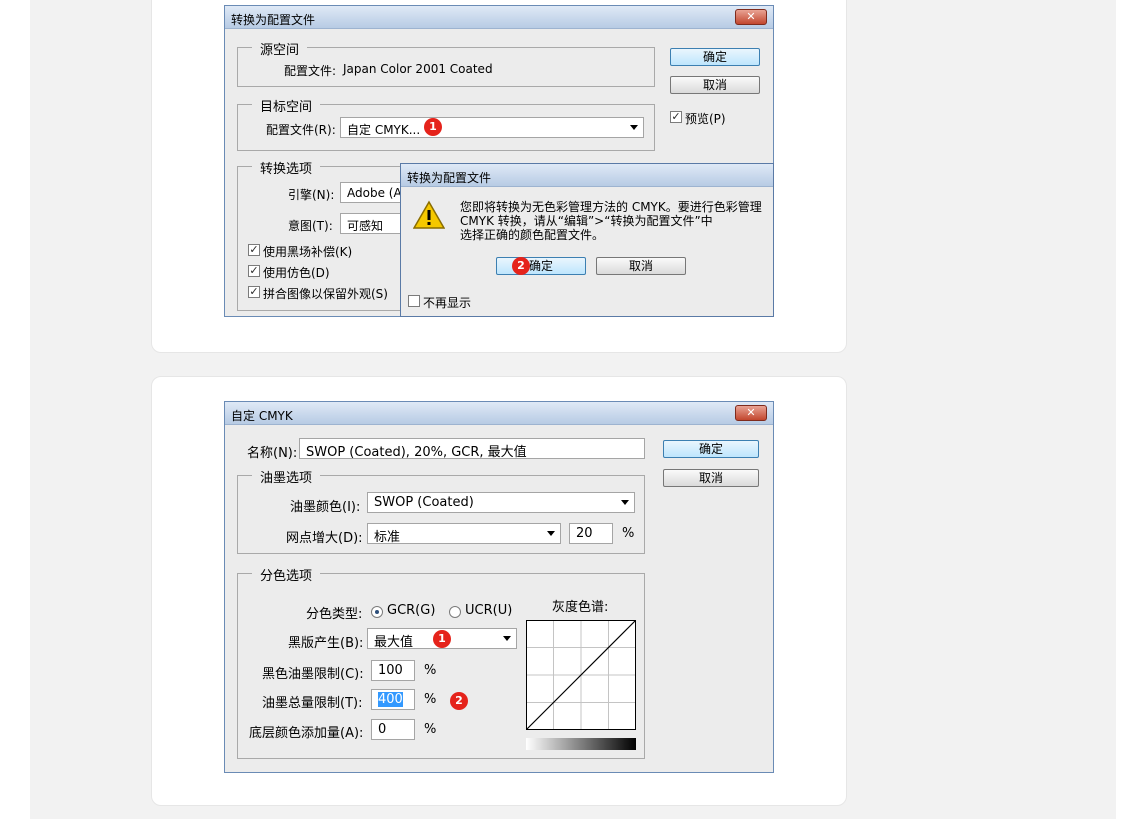 This screenshot has width=1146, height=819. What do you see at coordinates (464, 533) in the screenshot?
I see `dot-gain-select: 标准` at bounding box center [464, 533].